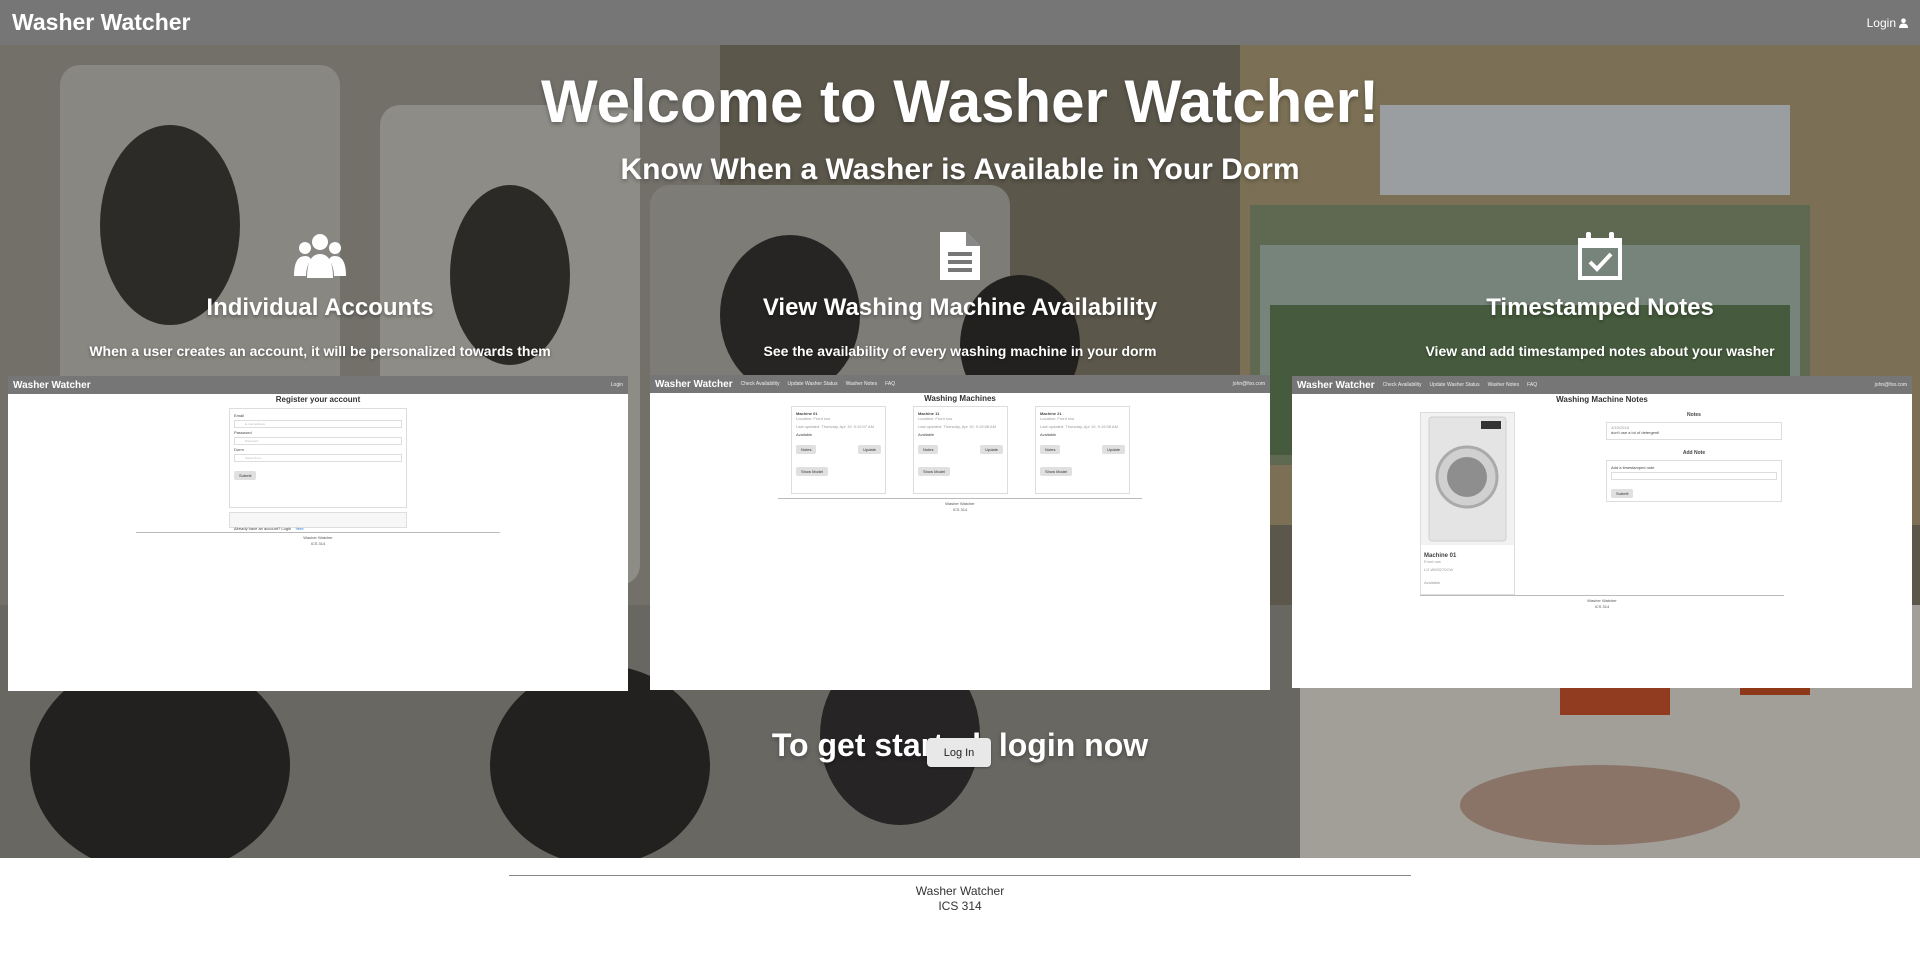 The height and width of the screenshot is (973, 1920). I want to click on mini-input: Select Dorm, so click(318, 458).